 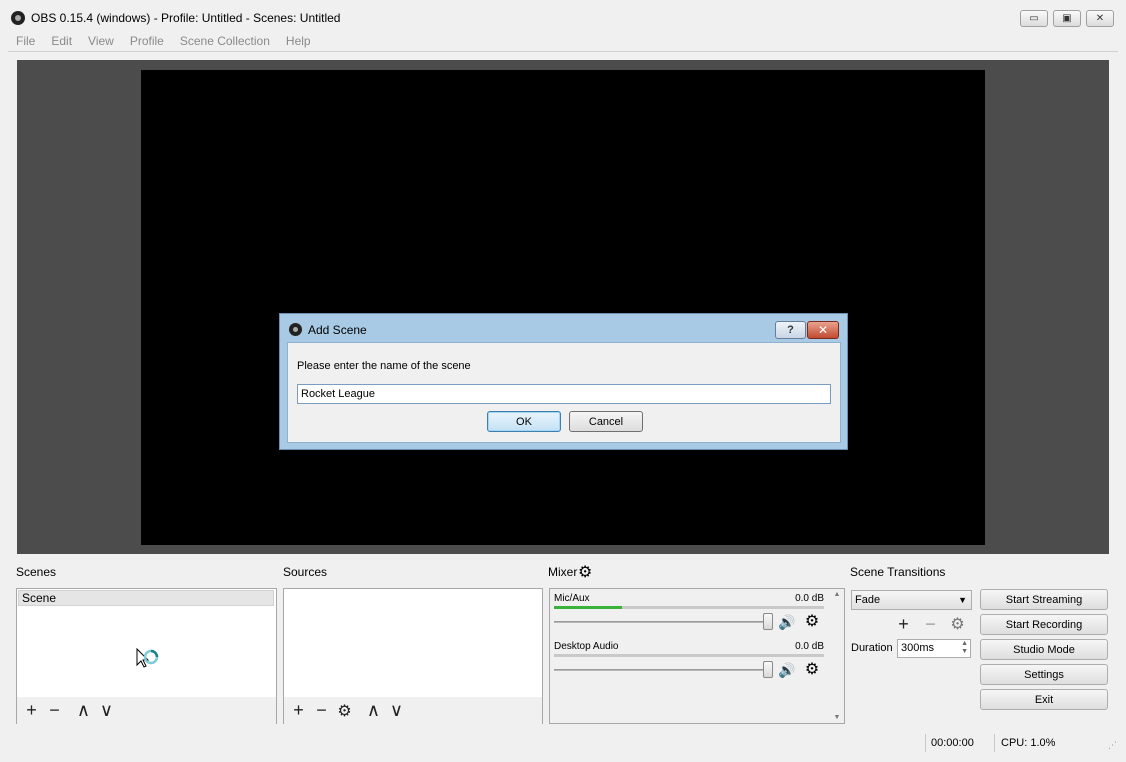 I want to click on mixer-settings-button: ⚙, so click(x=585, y=572).